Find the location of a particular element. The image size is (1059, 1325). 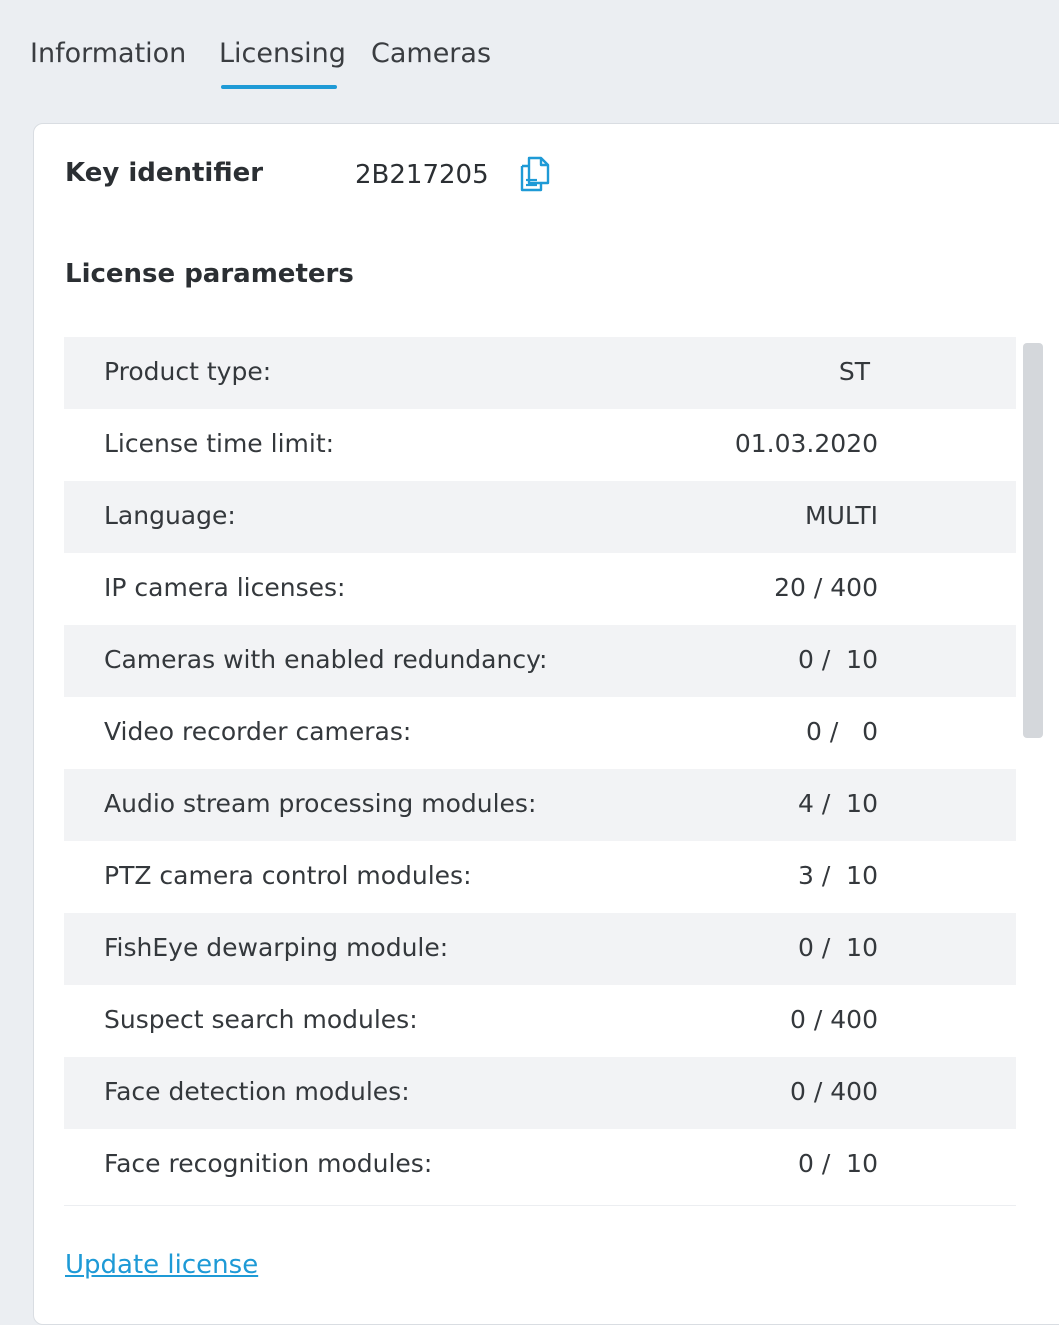

param-row-suspect-search: Suspect search modules: 0 / 400 is located at coordinates (540, 1021).